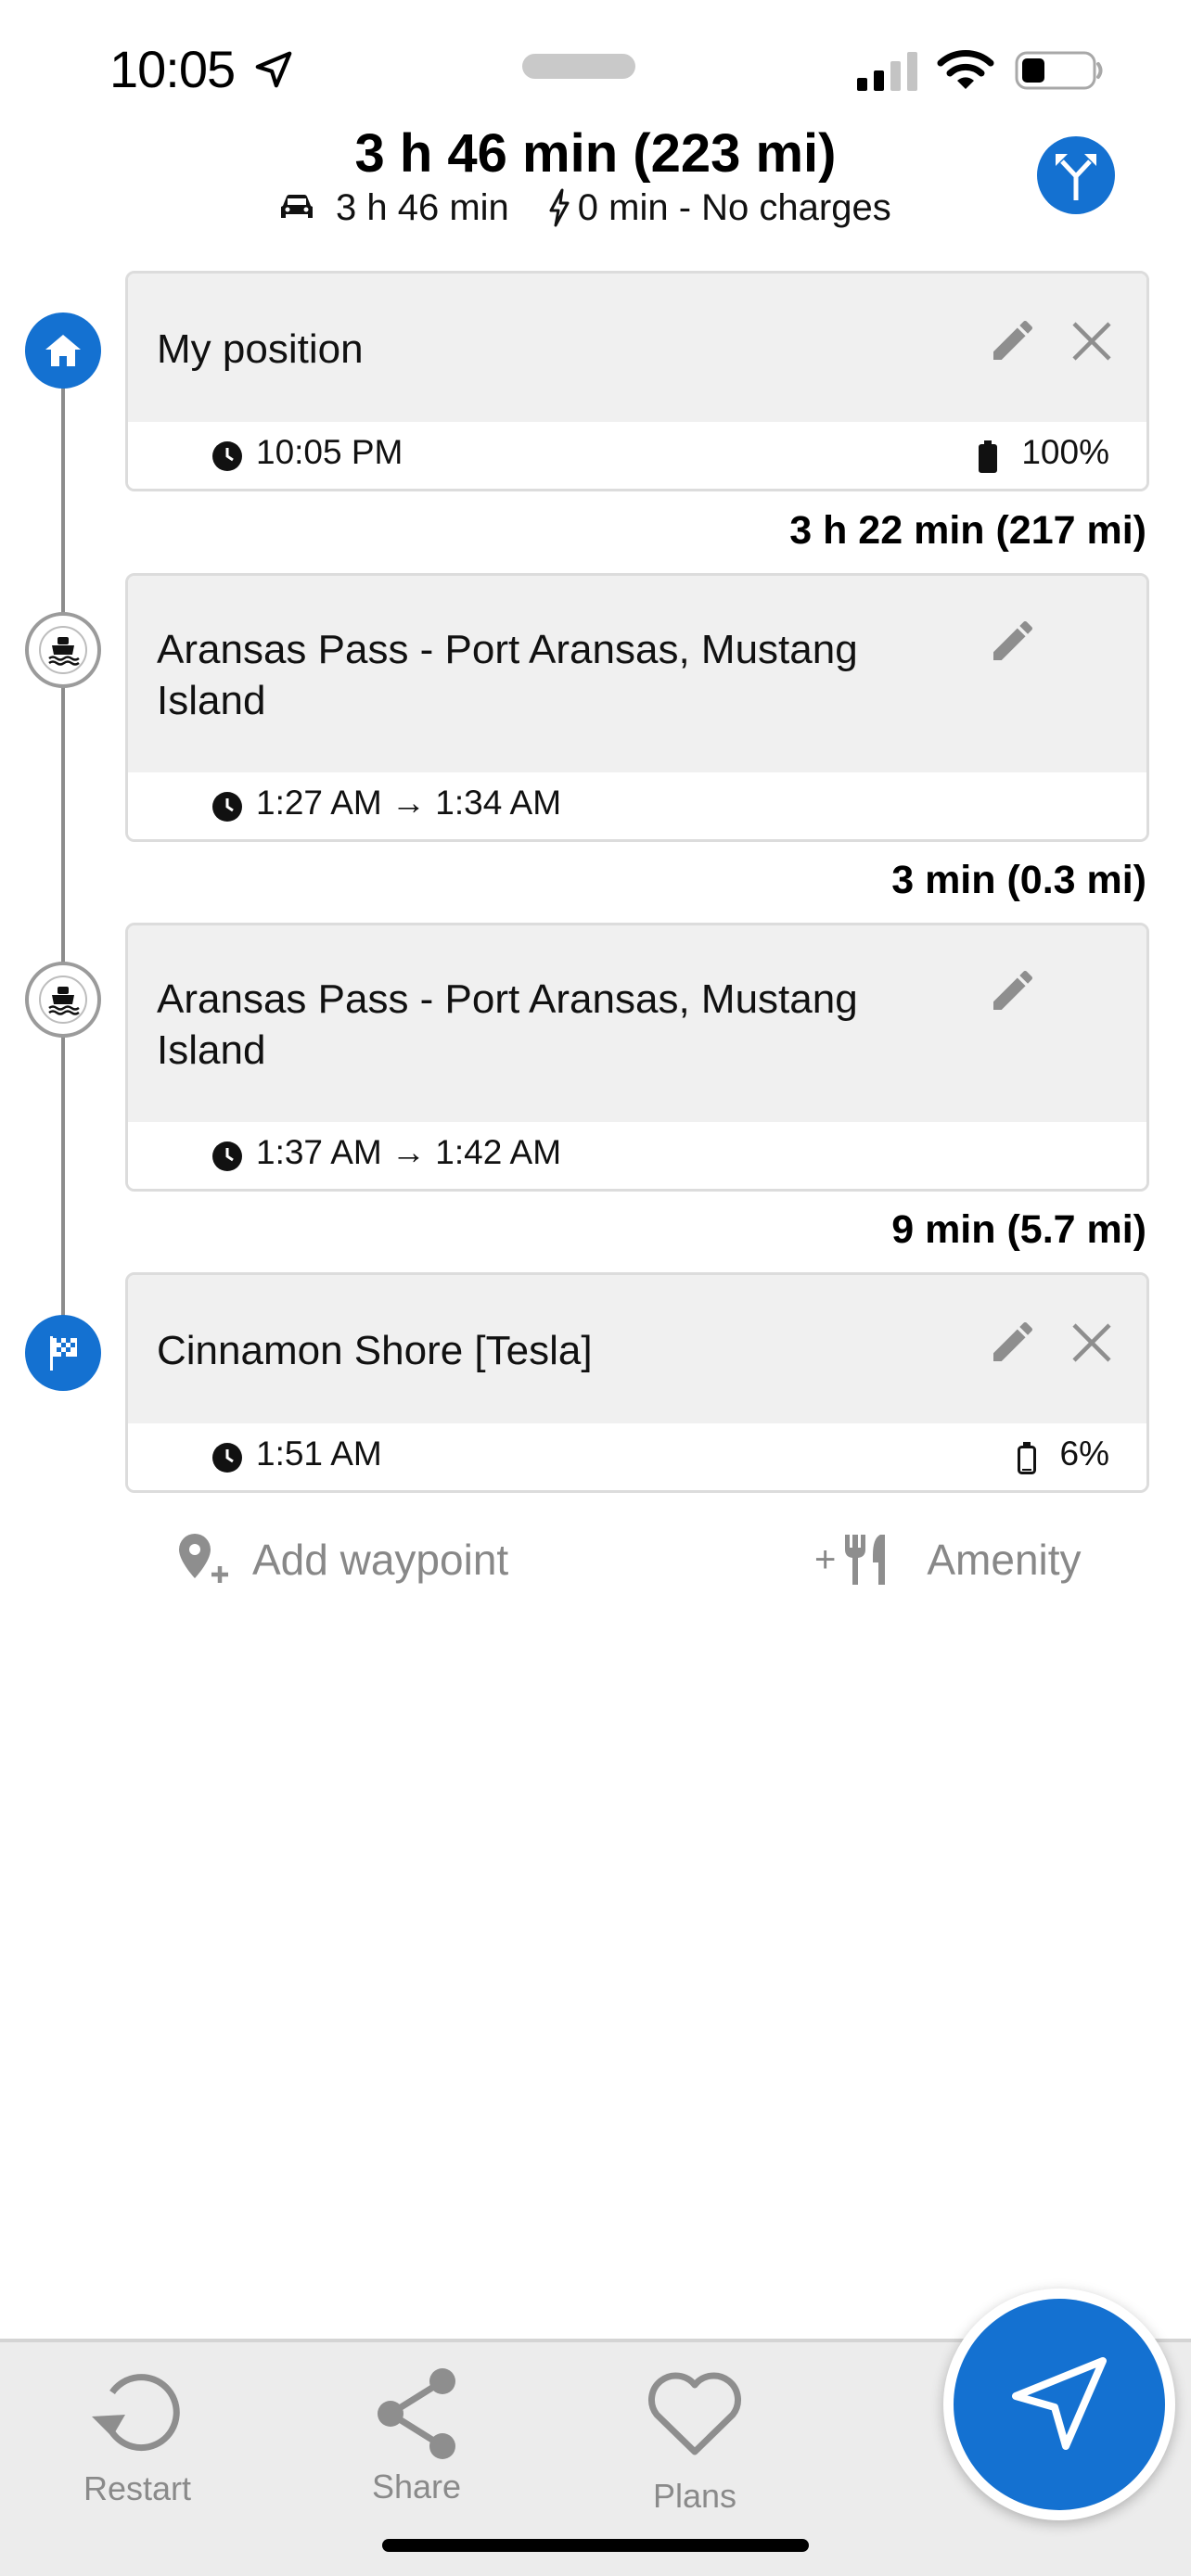 Image resolution: width=1191 pixels, height=2576 pixels. I want to click on fork-route-icon, so click(1076, 177).